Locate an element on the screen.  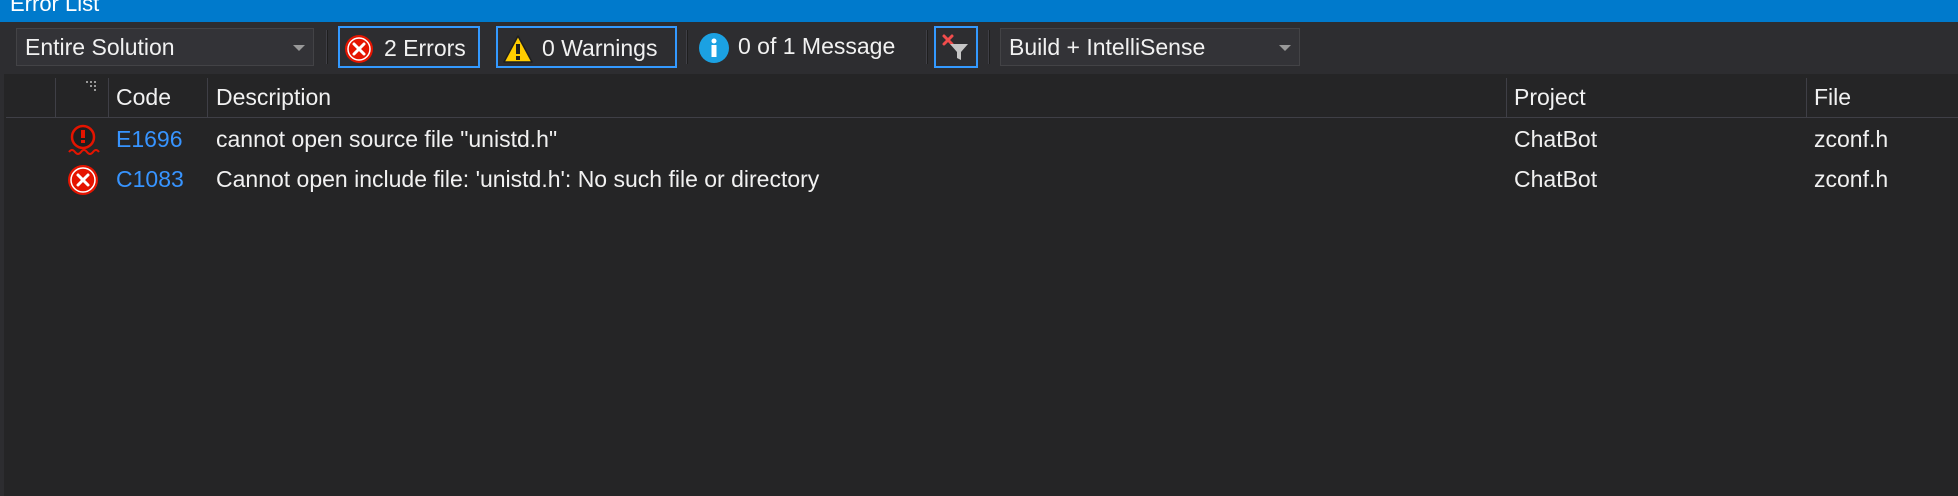
warnings-filter-label: 0 Warnings is located at coordinates (600, 48).